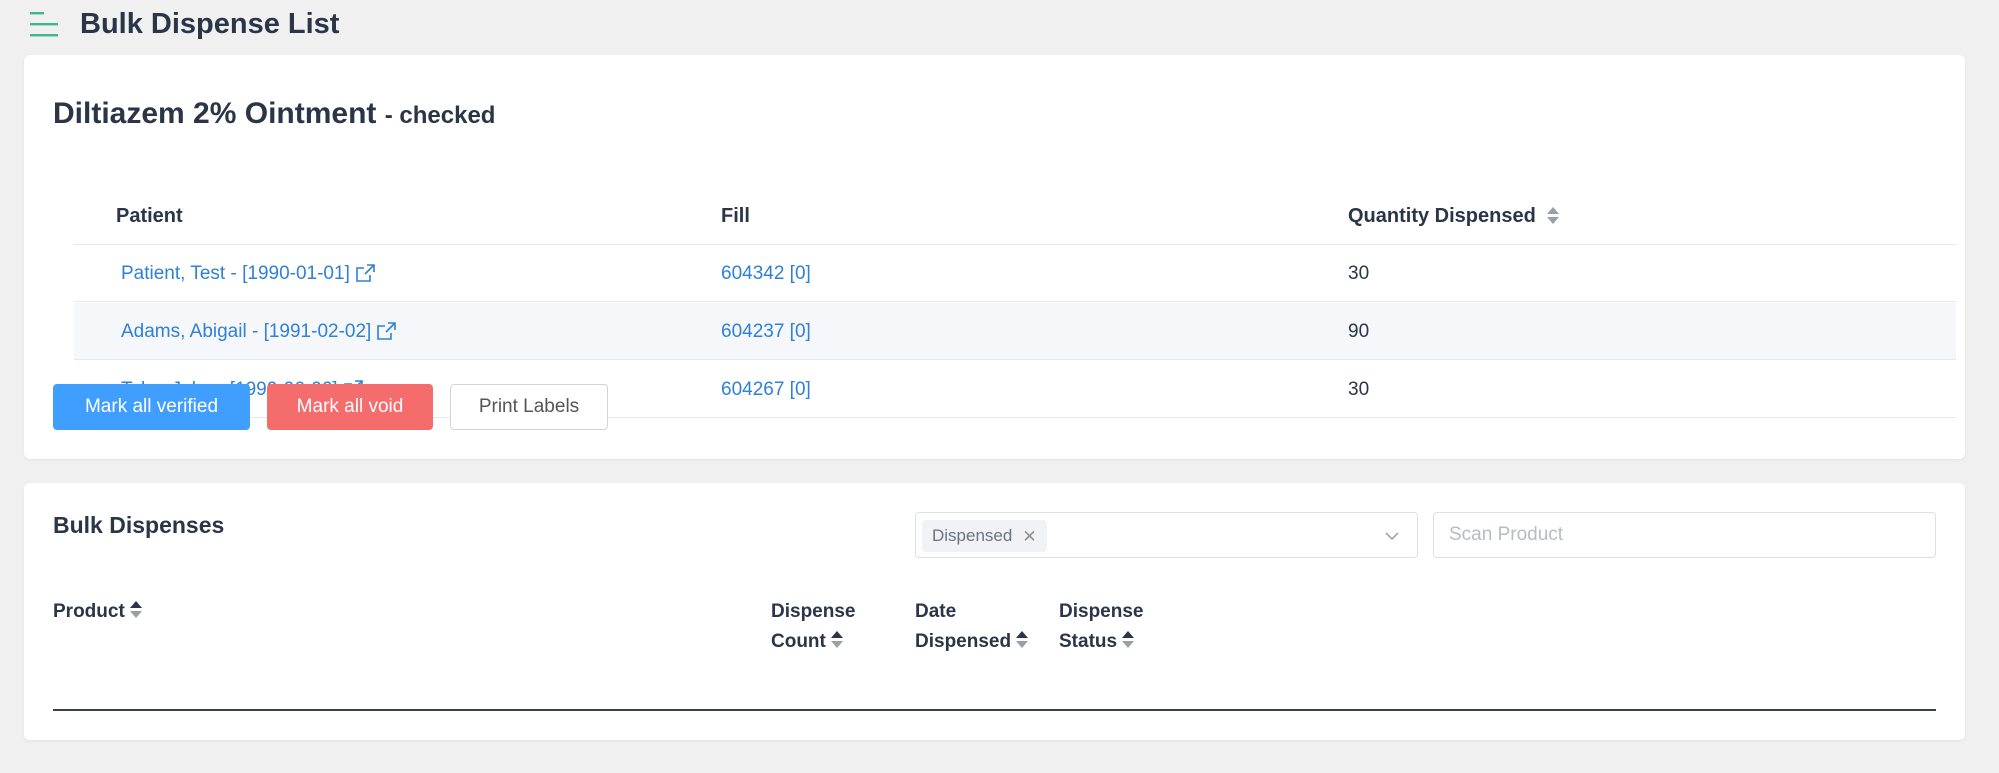 Image resolution: width=1999 pixels, height=773 pixels. What do you see at coordinates (766, 390) in the screenshot?
I see `fill-link: 604267 [0]` at bounding box center [766, 390].